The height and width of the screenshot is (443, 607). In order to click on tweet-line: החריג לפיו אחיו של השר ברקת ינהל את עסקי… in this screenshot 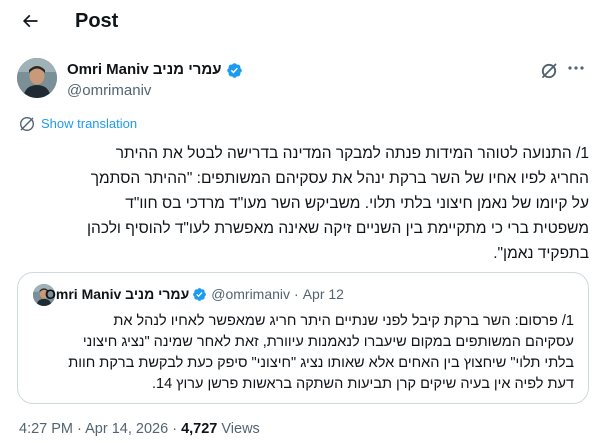, I will do `click(339, 178)`.